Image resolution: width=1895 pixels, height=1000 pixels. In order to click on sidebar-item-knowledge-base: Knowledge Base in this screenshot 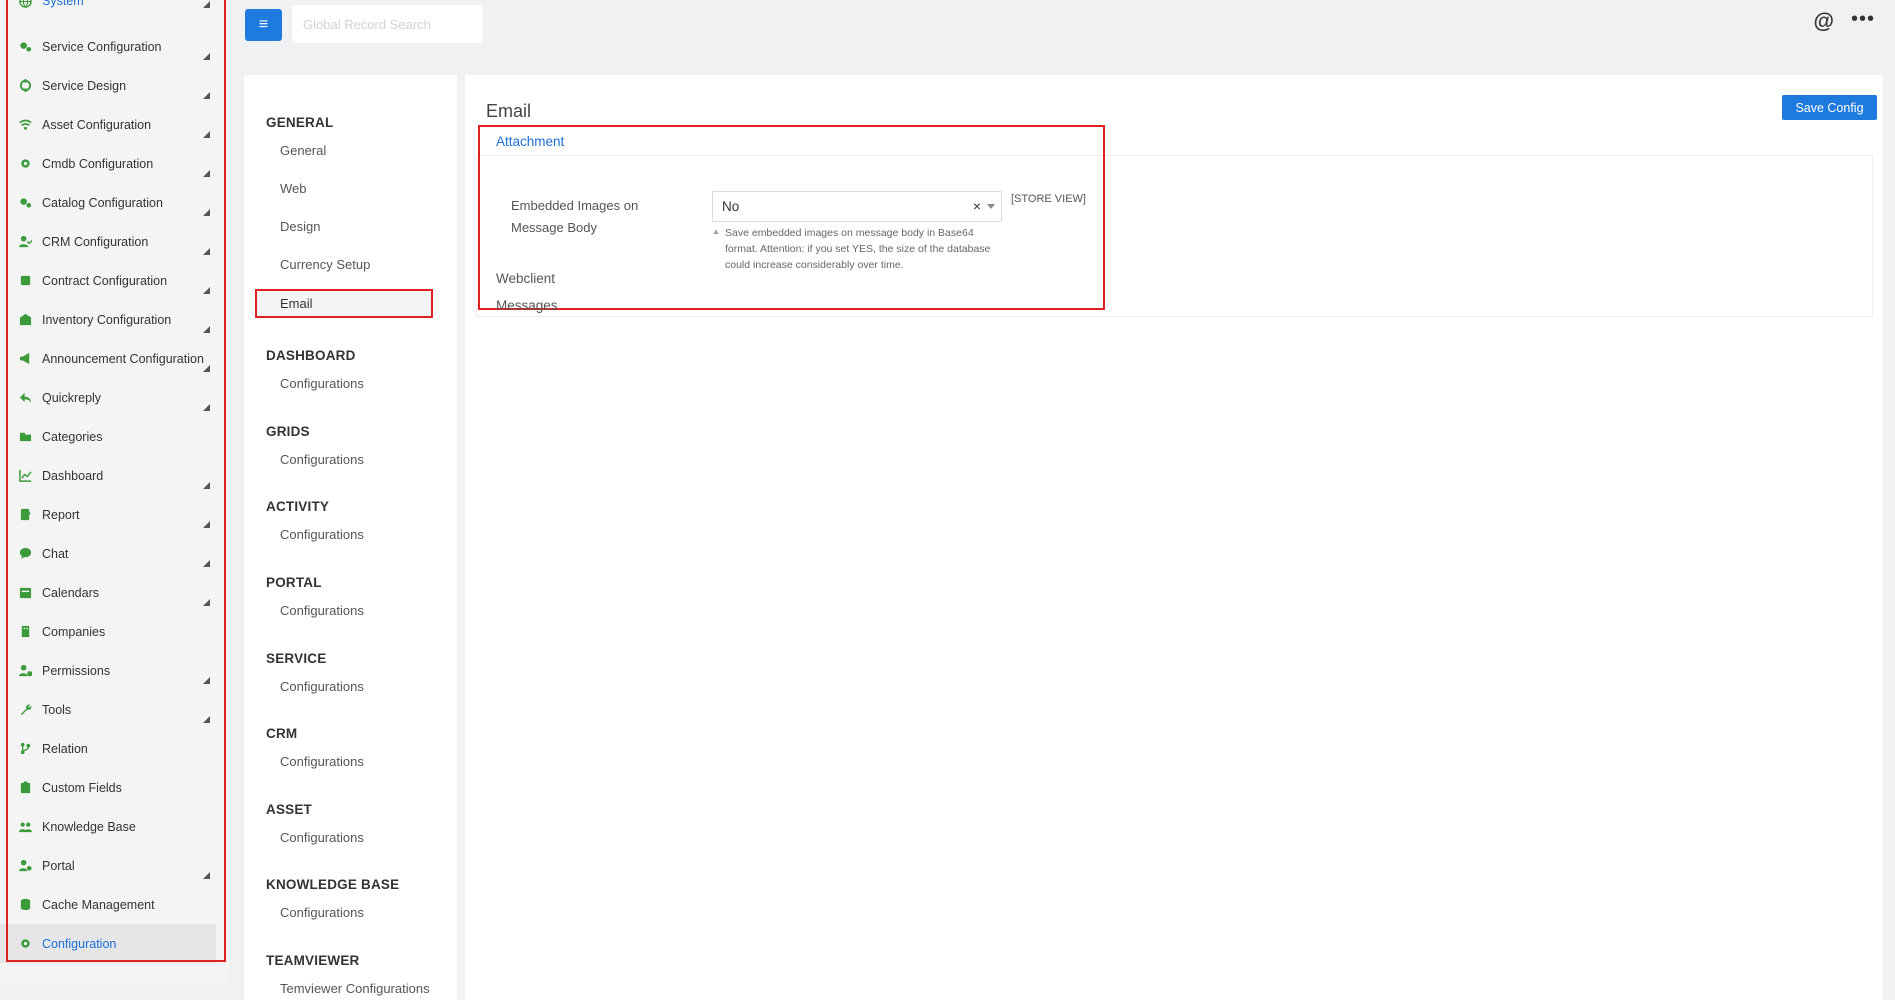, I will do `click(108, 826)`.